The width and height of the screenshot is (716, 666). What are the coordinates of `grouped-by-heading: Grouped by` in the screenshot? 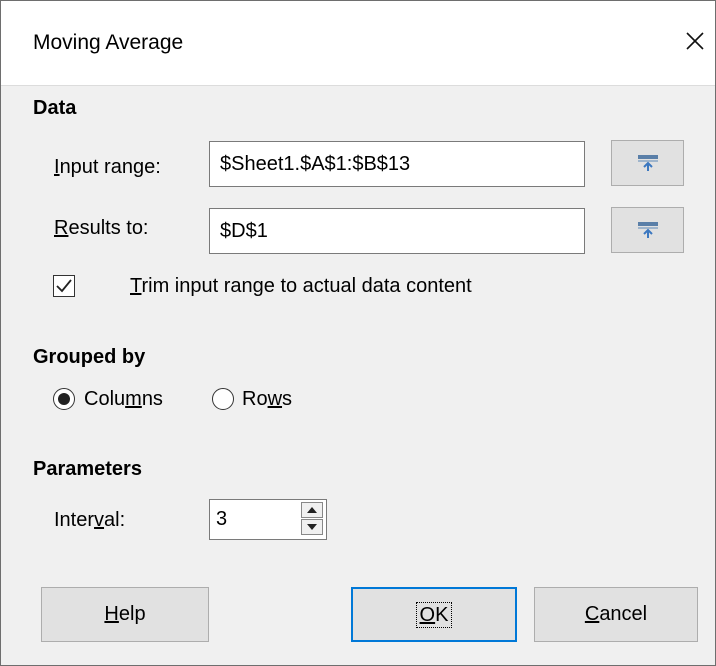 It's located at (89, 357).